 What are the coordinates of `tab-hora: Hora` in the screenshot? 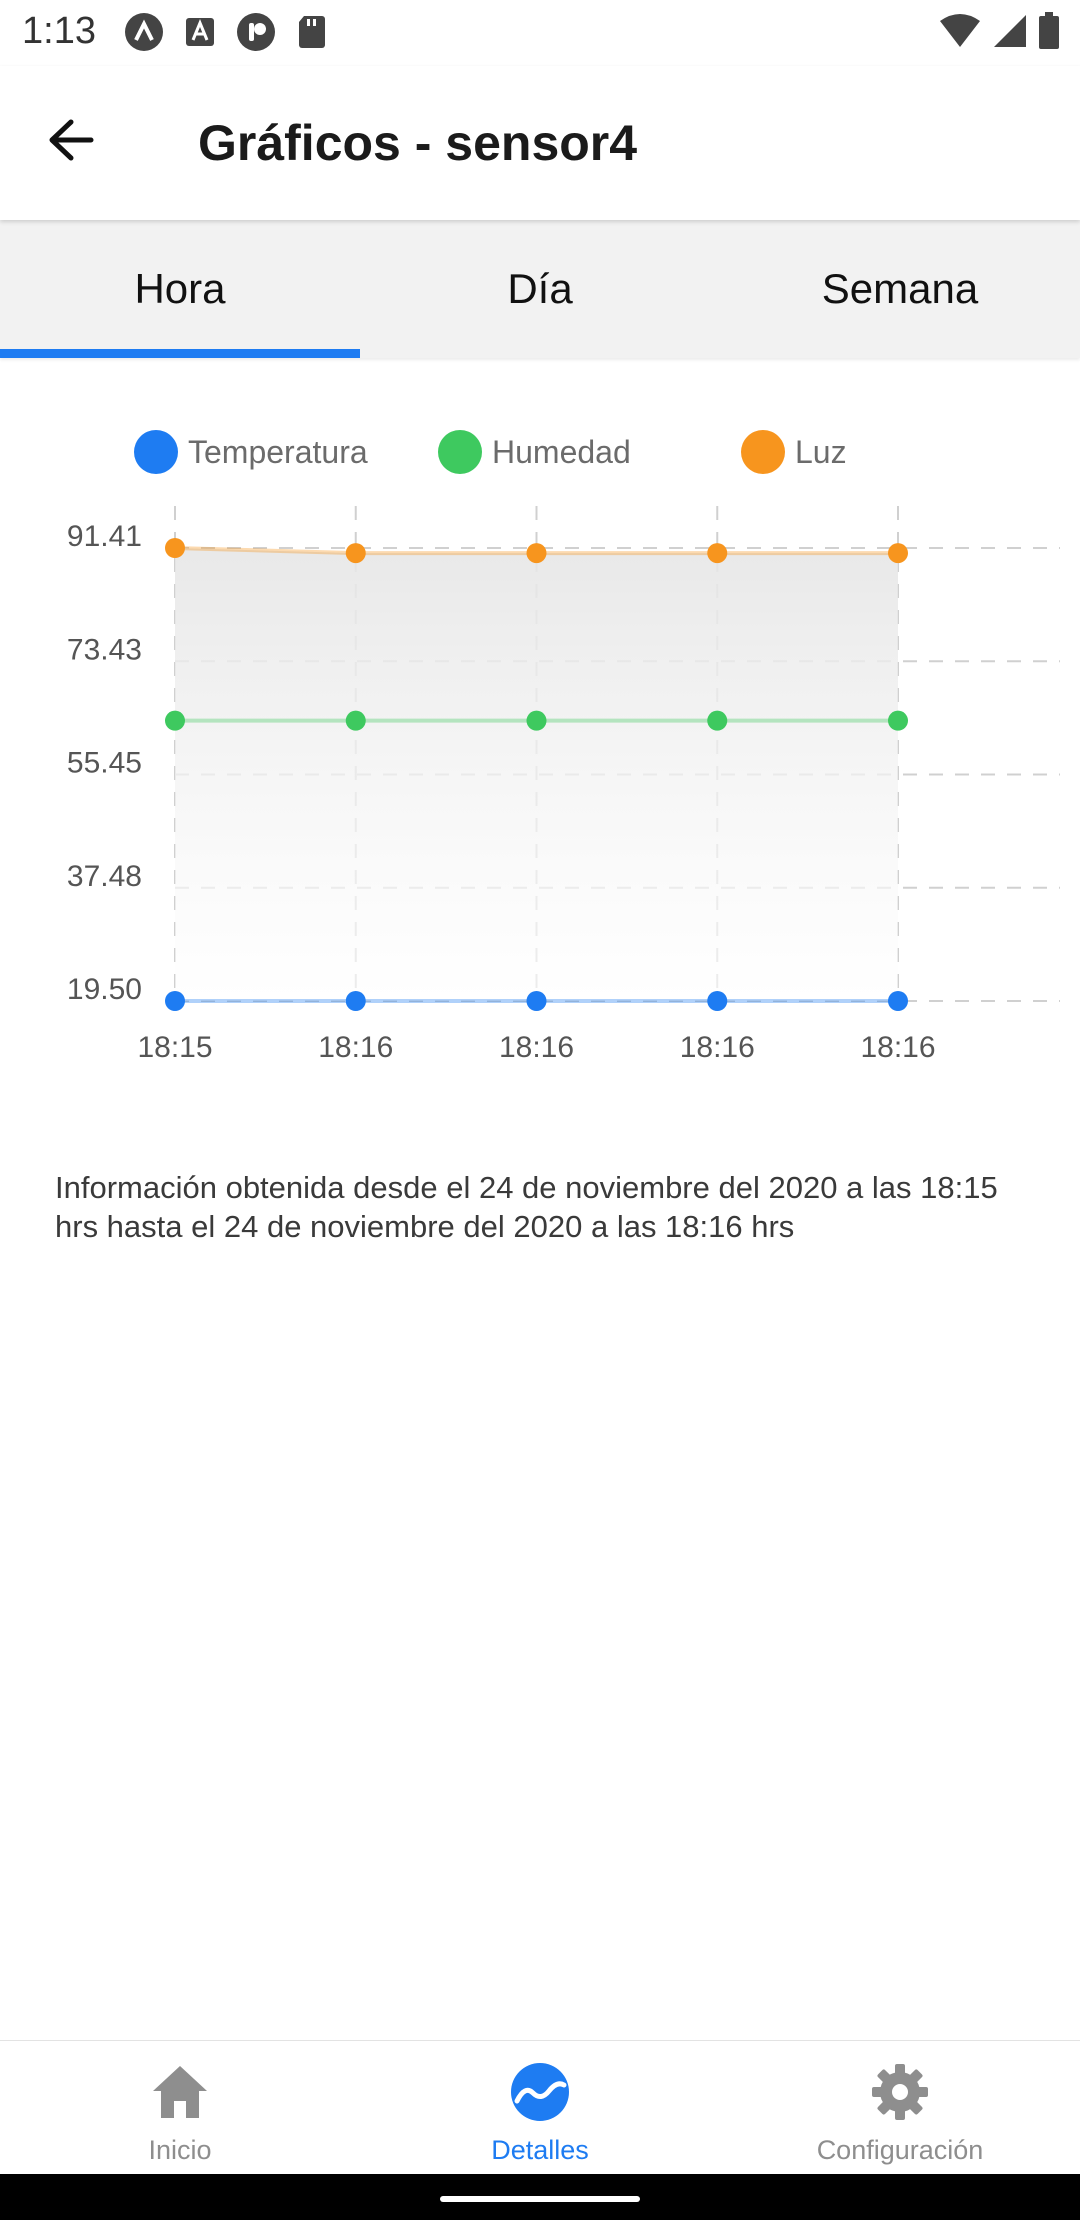 It's located at (180, 289).